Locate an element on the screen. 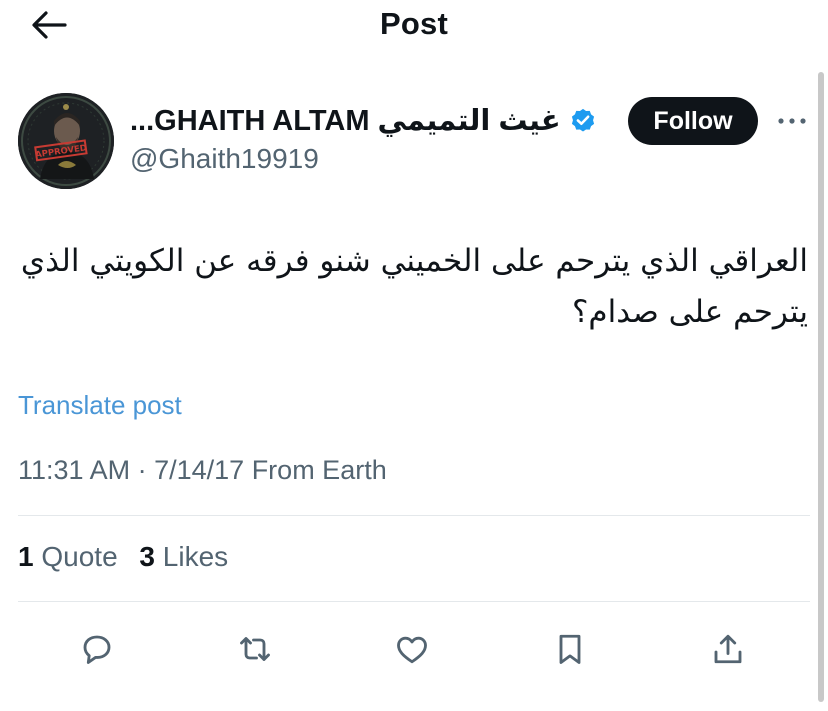 The width and height of the screenshot is (828, 711). reply-icon is located at coordinates (97, 649).